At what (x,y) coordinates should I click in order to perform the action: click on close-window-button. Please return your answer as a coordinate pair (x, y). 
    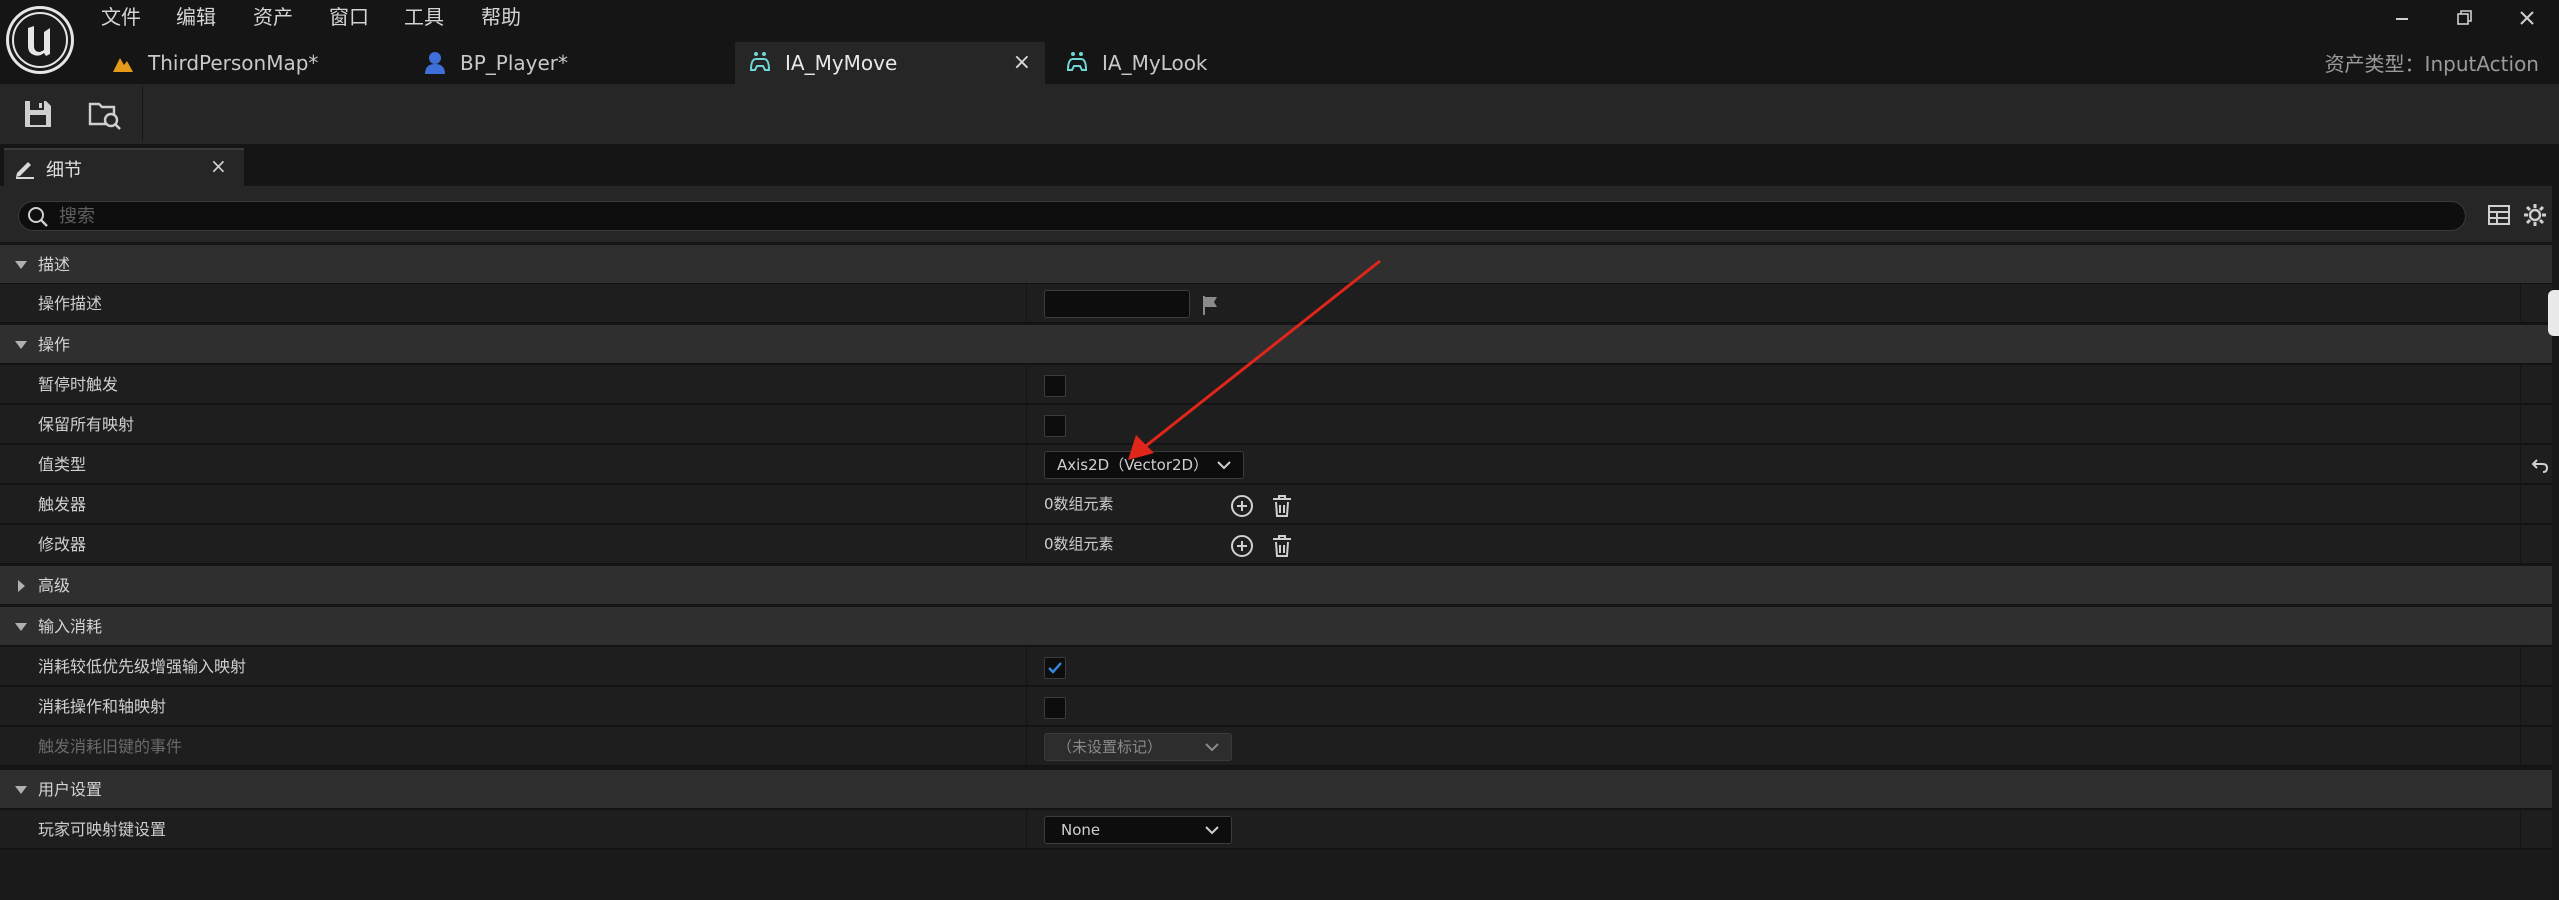
    Looking at the image, I should click on (2527, 18).